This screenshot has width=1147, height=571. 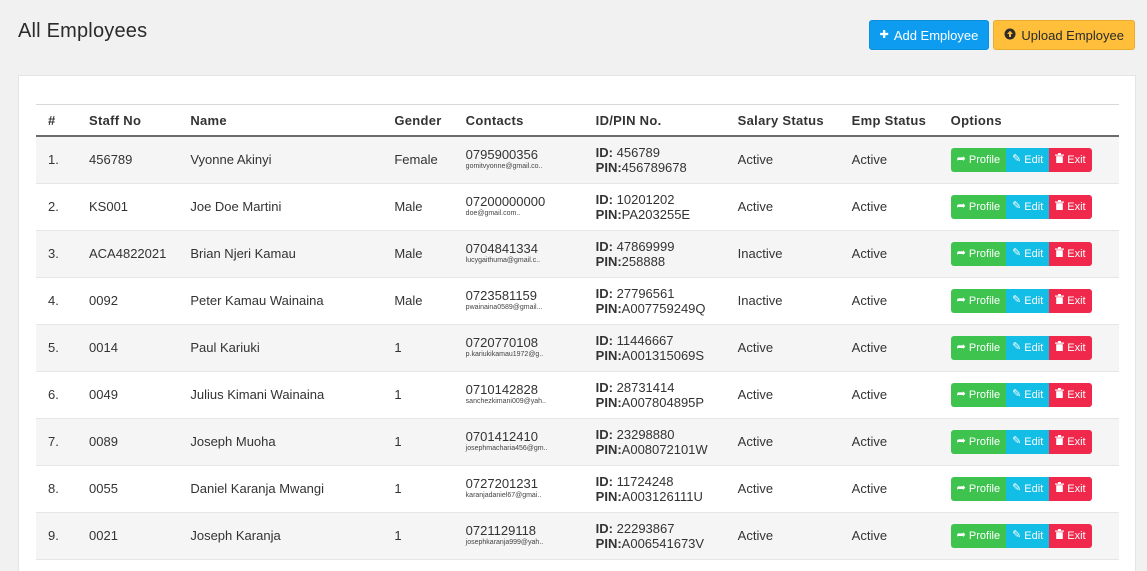 What do you see at coordinates (56, 121) in the screenshot?
I see `col-header-num: #` at bounding box center [56, 121].